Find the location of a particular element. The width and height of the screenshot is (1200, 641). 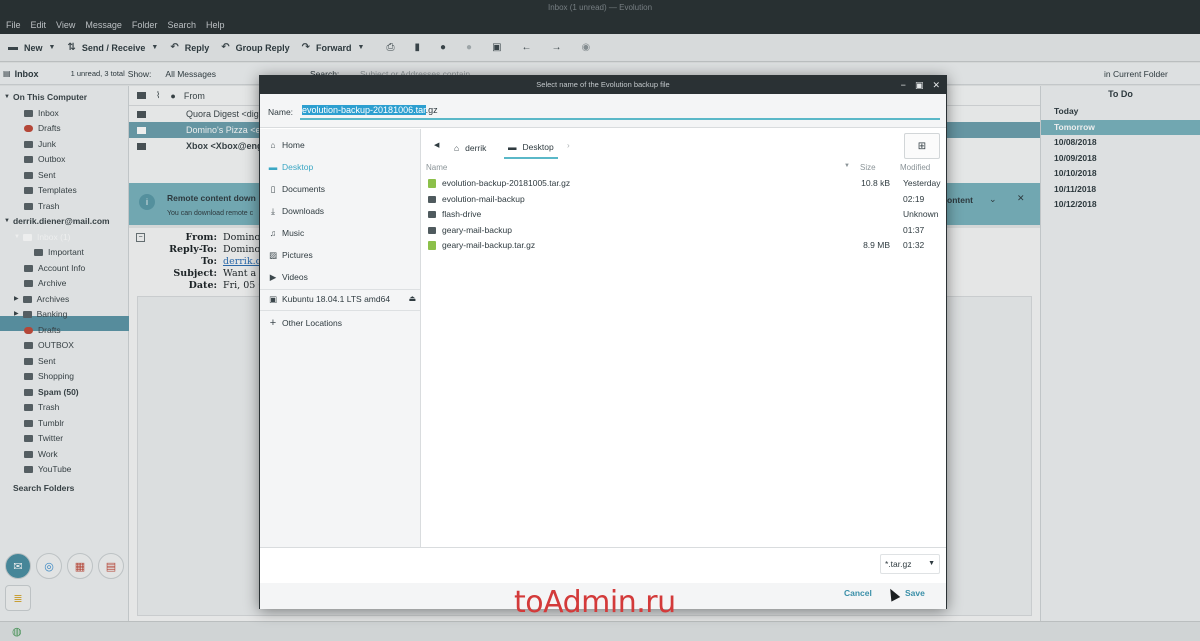

size-column-header: Size is located at coordinates (868, 167).